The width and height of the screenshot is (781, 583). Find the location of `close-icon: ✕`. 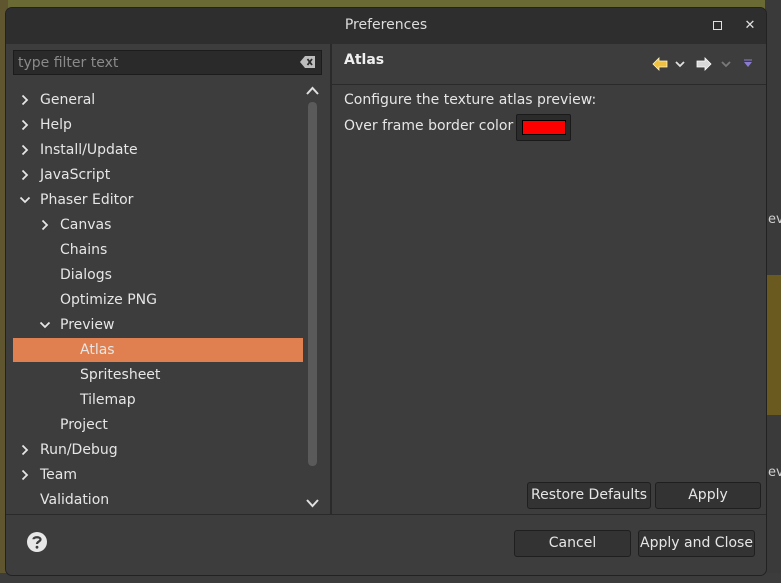

close-icon: ✕ is located at coordinates (750, 25).